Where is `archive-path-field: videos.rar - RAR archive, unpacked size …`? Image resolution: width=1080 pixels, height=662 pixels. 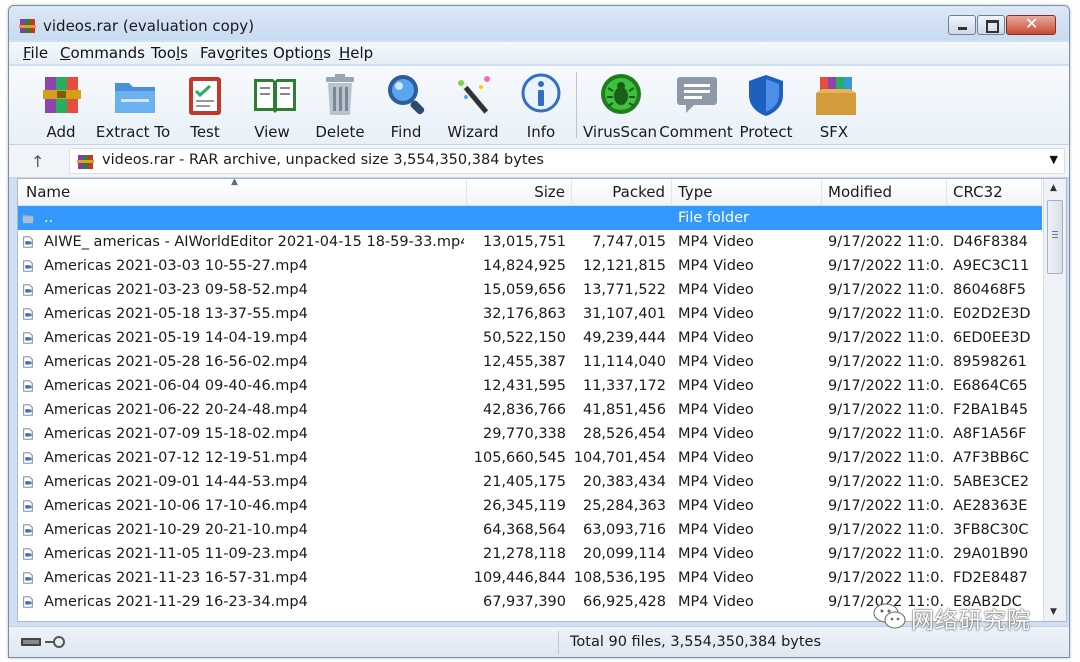
archive-path-field: videos.rar - RAR archive, unpacked size … is located at coordinates (567, 161).